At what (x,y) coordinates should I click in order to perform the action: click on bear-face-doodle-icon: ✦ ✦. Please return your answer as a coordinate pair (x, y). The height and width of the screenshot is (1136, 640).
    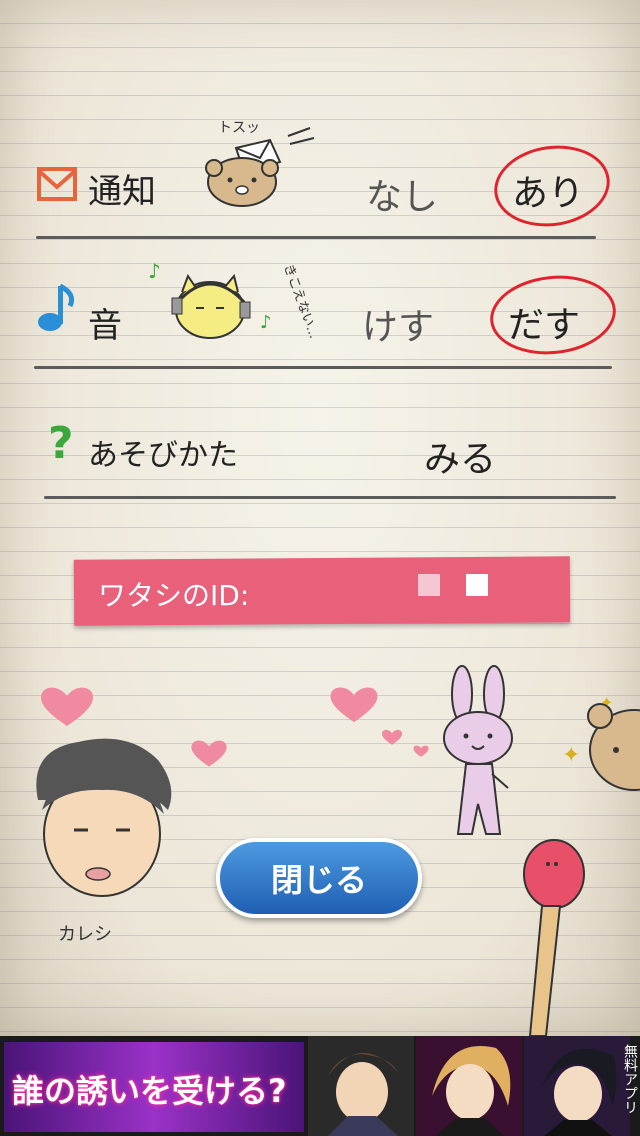
    Looking at the image, I should click on (601, 742).